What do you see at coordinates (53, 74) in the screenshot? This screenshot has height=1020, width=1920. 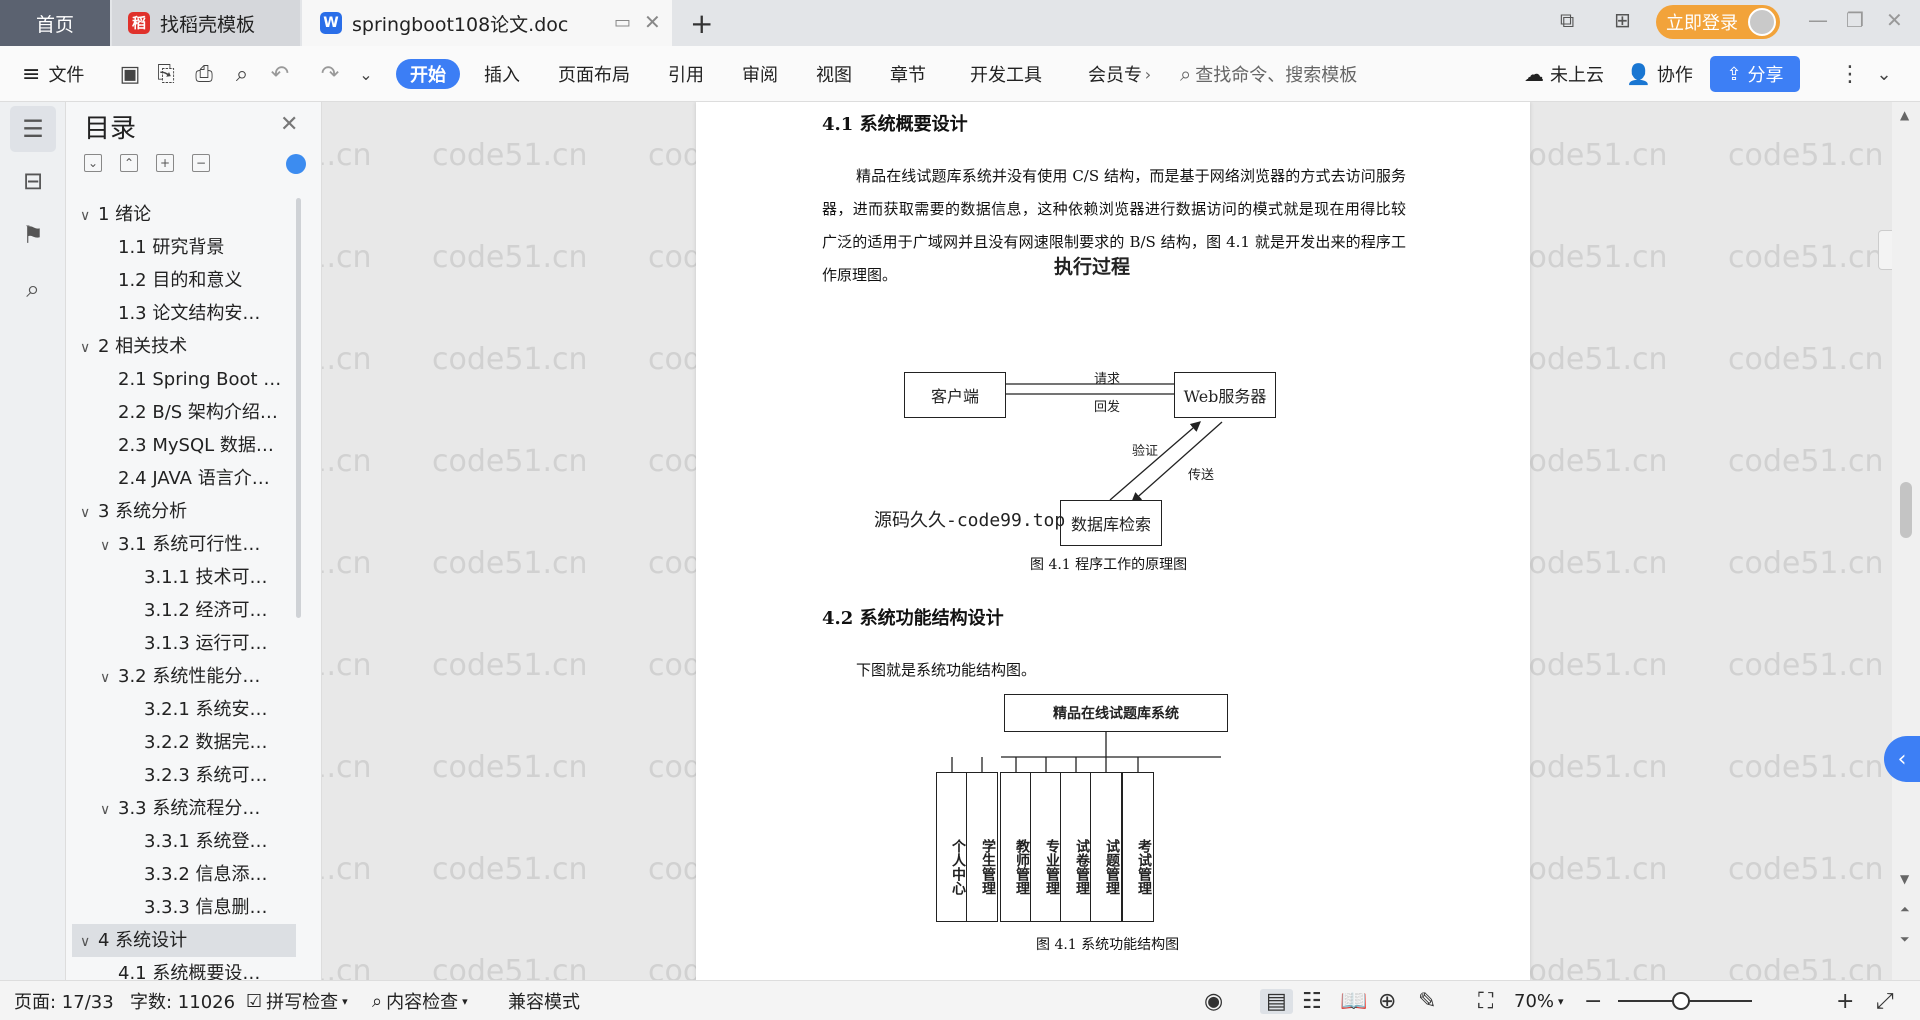 I see `file-menu: ≡ 文件` at bounding box center [53, 74].